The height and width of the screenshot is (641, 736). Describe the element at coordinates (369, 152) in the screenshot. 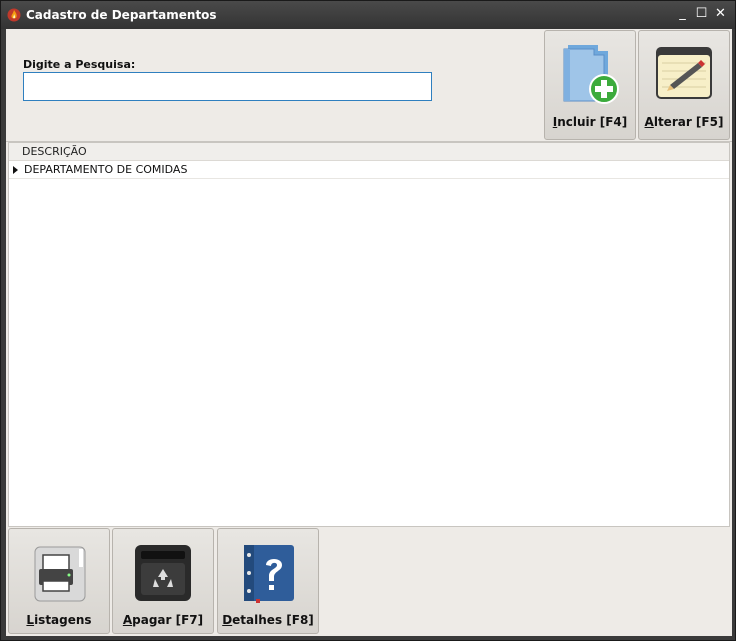

I see `column-header-descricao: DESCRIÇÃO` at that location.